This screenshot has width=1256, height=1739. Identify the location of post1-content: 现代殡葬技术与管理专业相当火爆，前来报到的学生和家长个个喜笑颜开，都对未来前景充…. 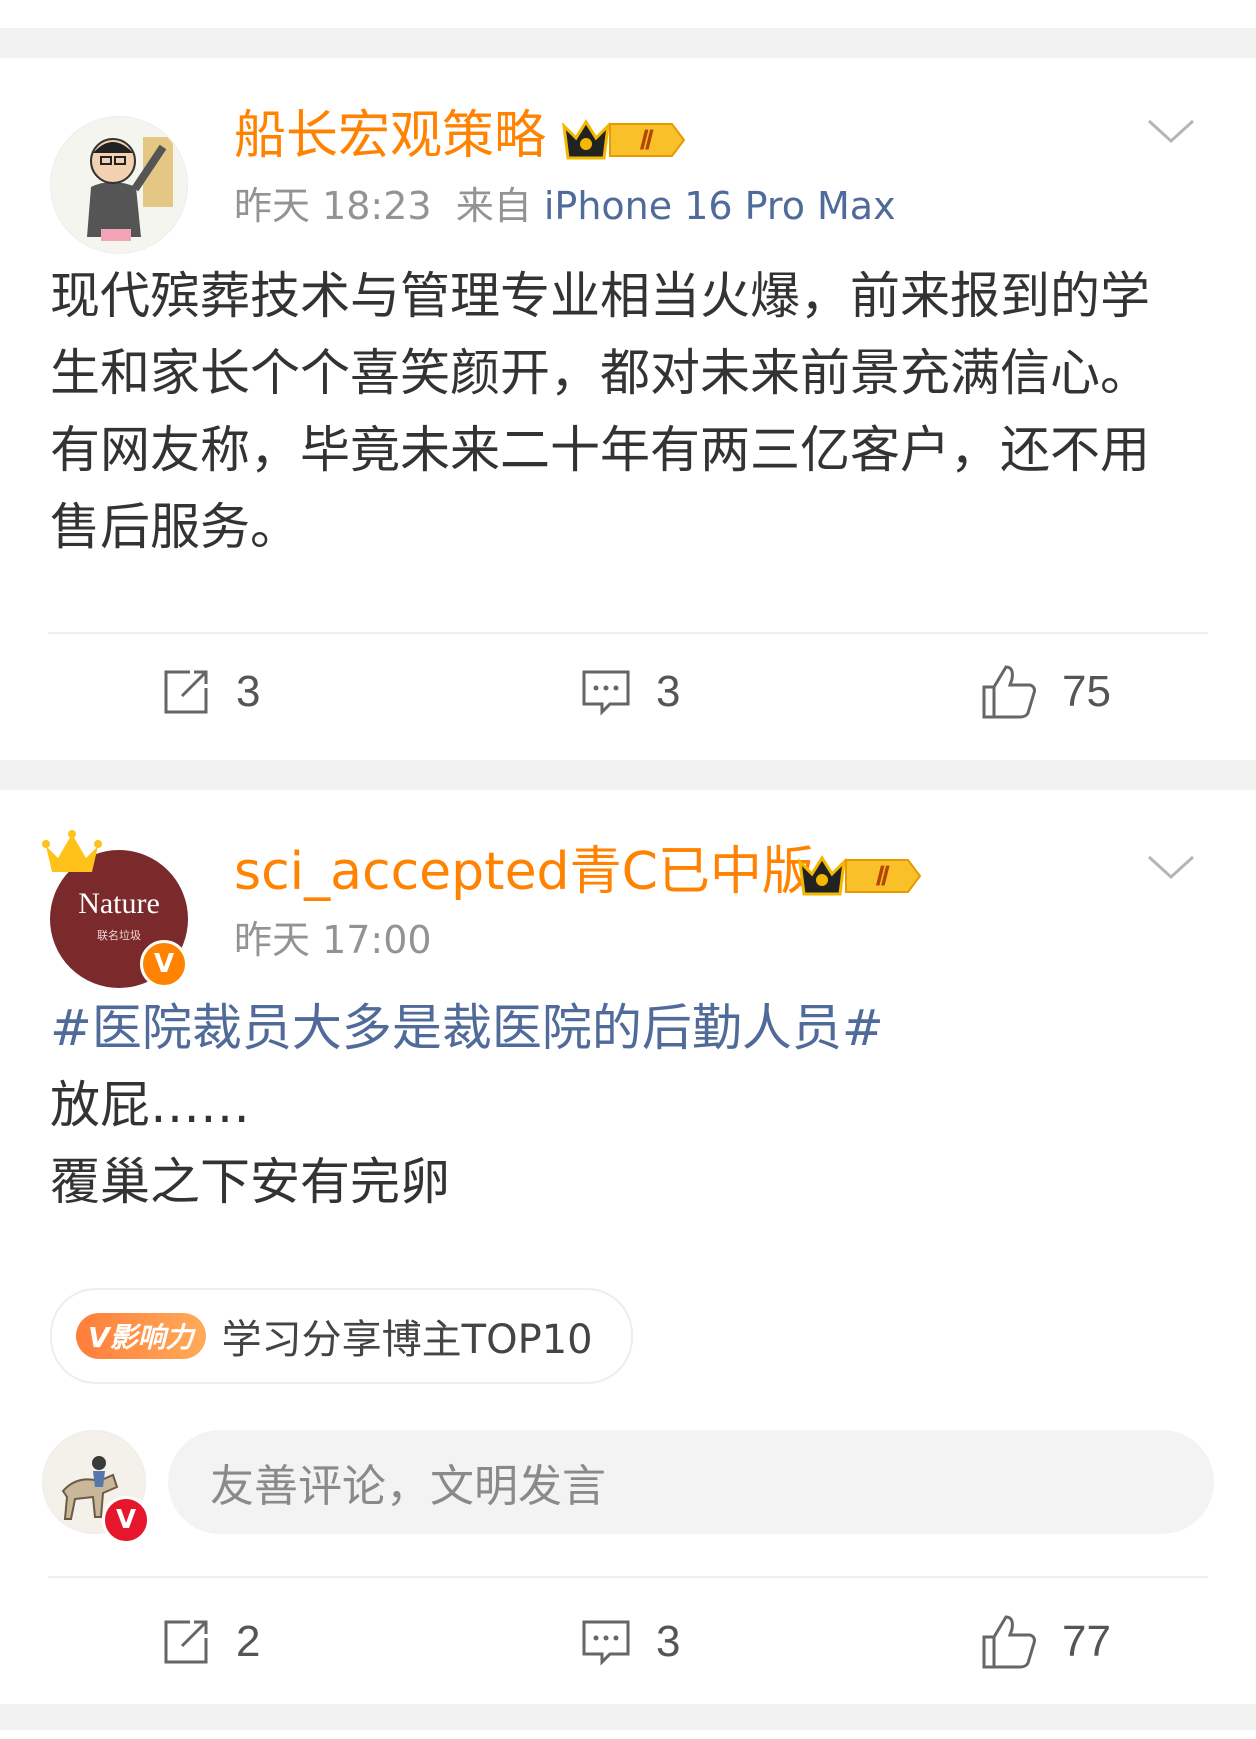
(600, 411).